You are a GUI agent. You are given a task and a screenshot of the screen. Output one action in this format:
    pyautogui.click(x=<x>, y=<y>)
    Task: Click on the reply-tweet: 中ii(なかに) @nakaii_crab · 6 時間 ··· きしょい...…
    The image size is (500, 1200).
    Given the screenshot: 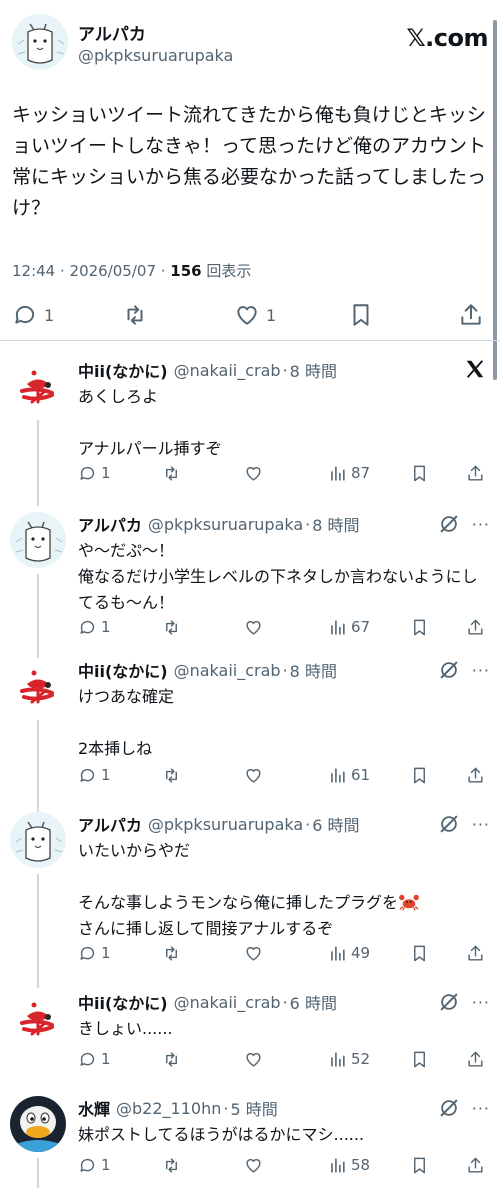 What is the action you would take?
    pyautogui.click(x=250, y=1030)
    